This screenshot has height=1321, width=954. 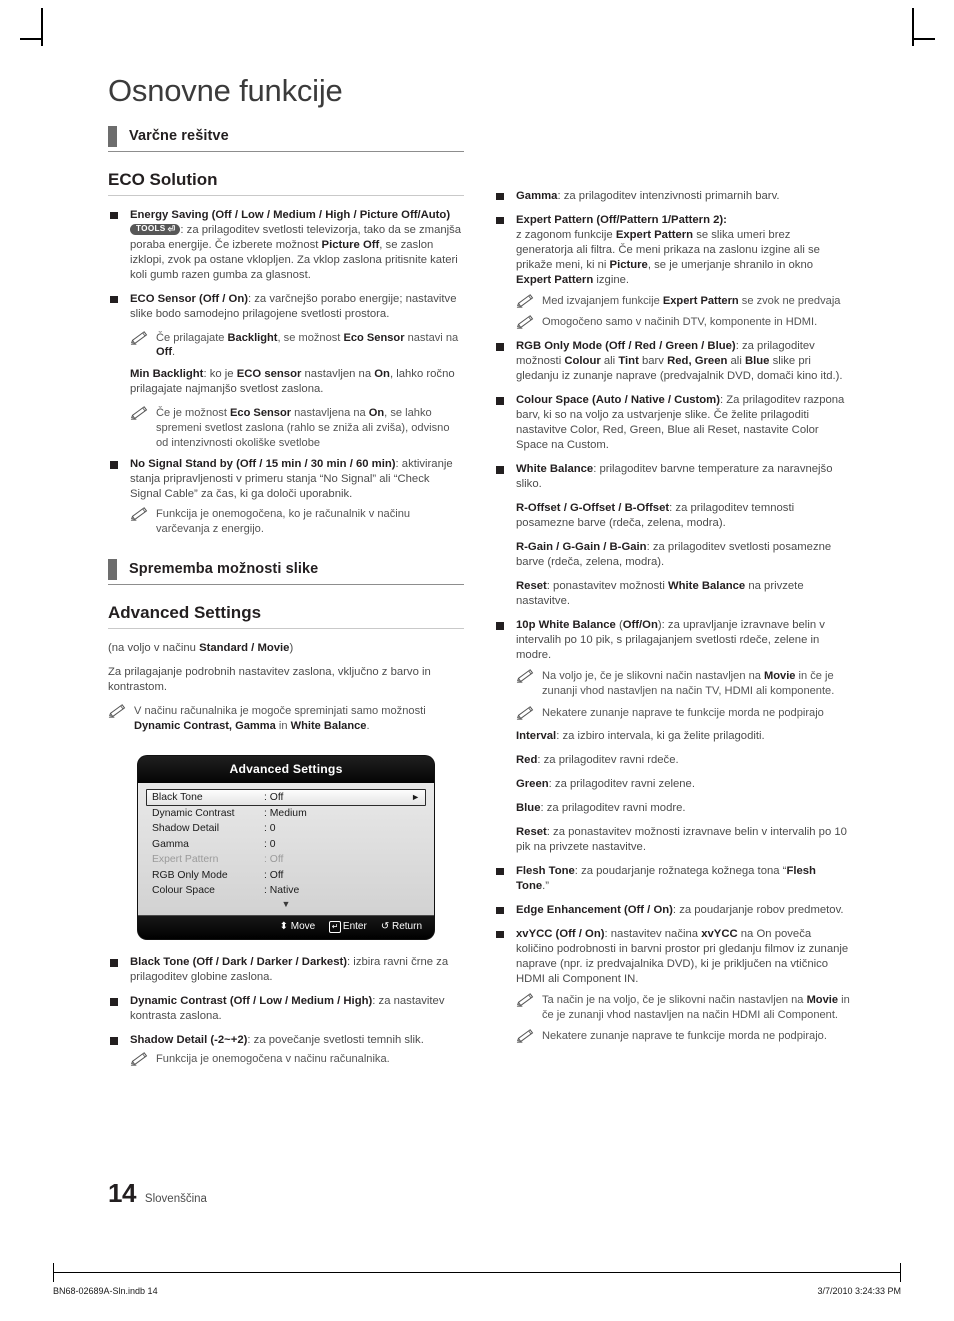 I want to click on para-bold: R-Gain / G-Gain / B-Gain, so click(x=581, y=547).